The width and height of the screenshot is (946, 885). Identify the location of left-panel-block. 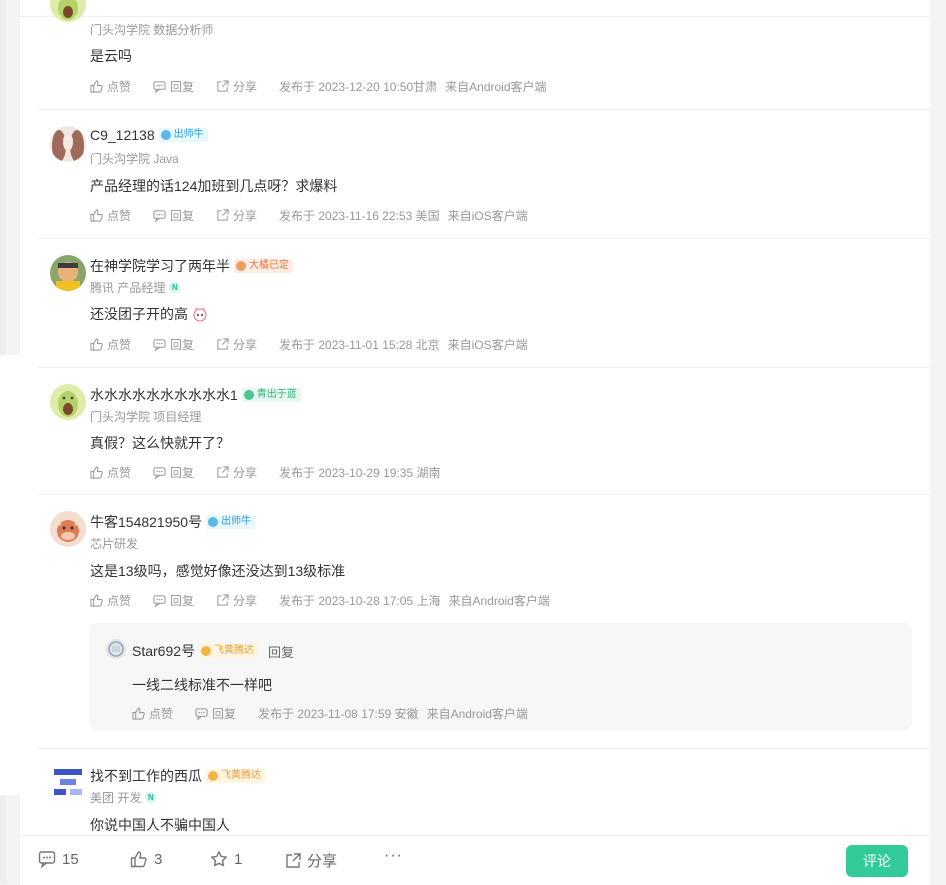
(10, 575).